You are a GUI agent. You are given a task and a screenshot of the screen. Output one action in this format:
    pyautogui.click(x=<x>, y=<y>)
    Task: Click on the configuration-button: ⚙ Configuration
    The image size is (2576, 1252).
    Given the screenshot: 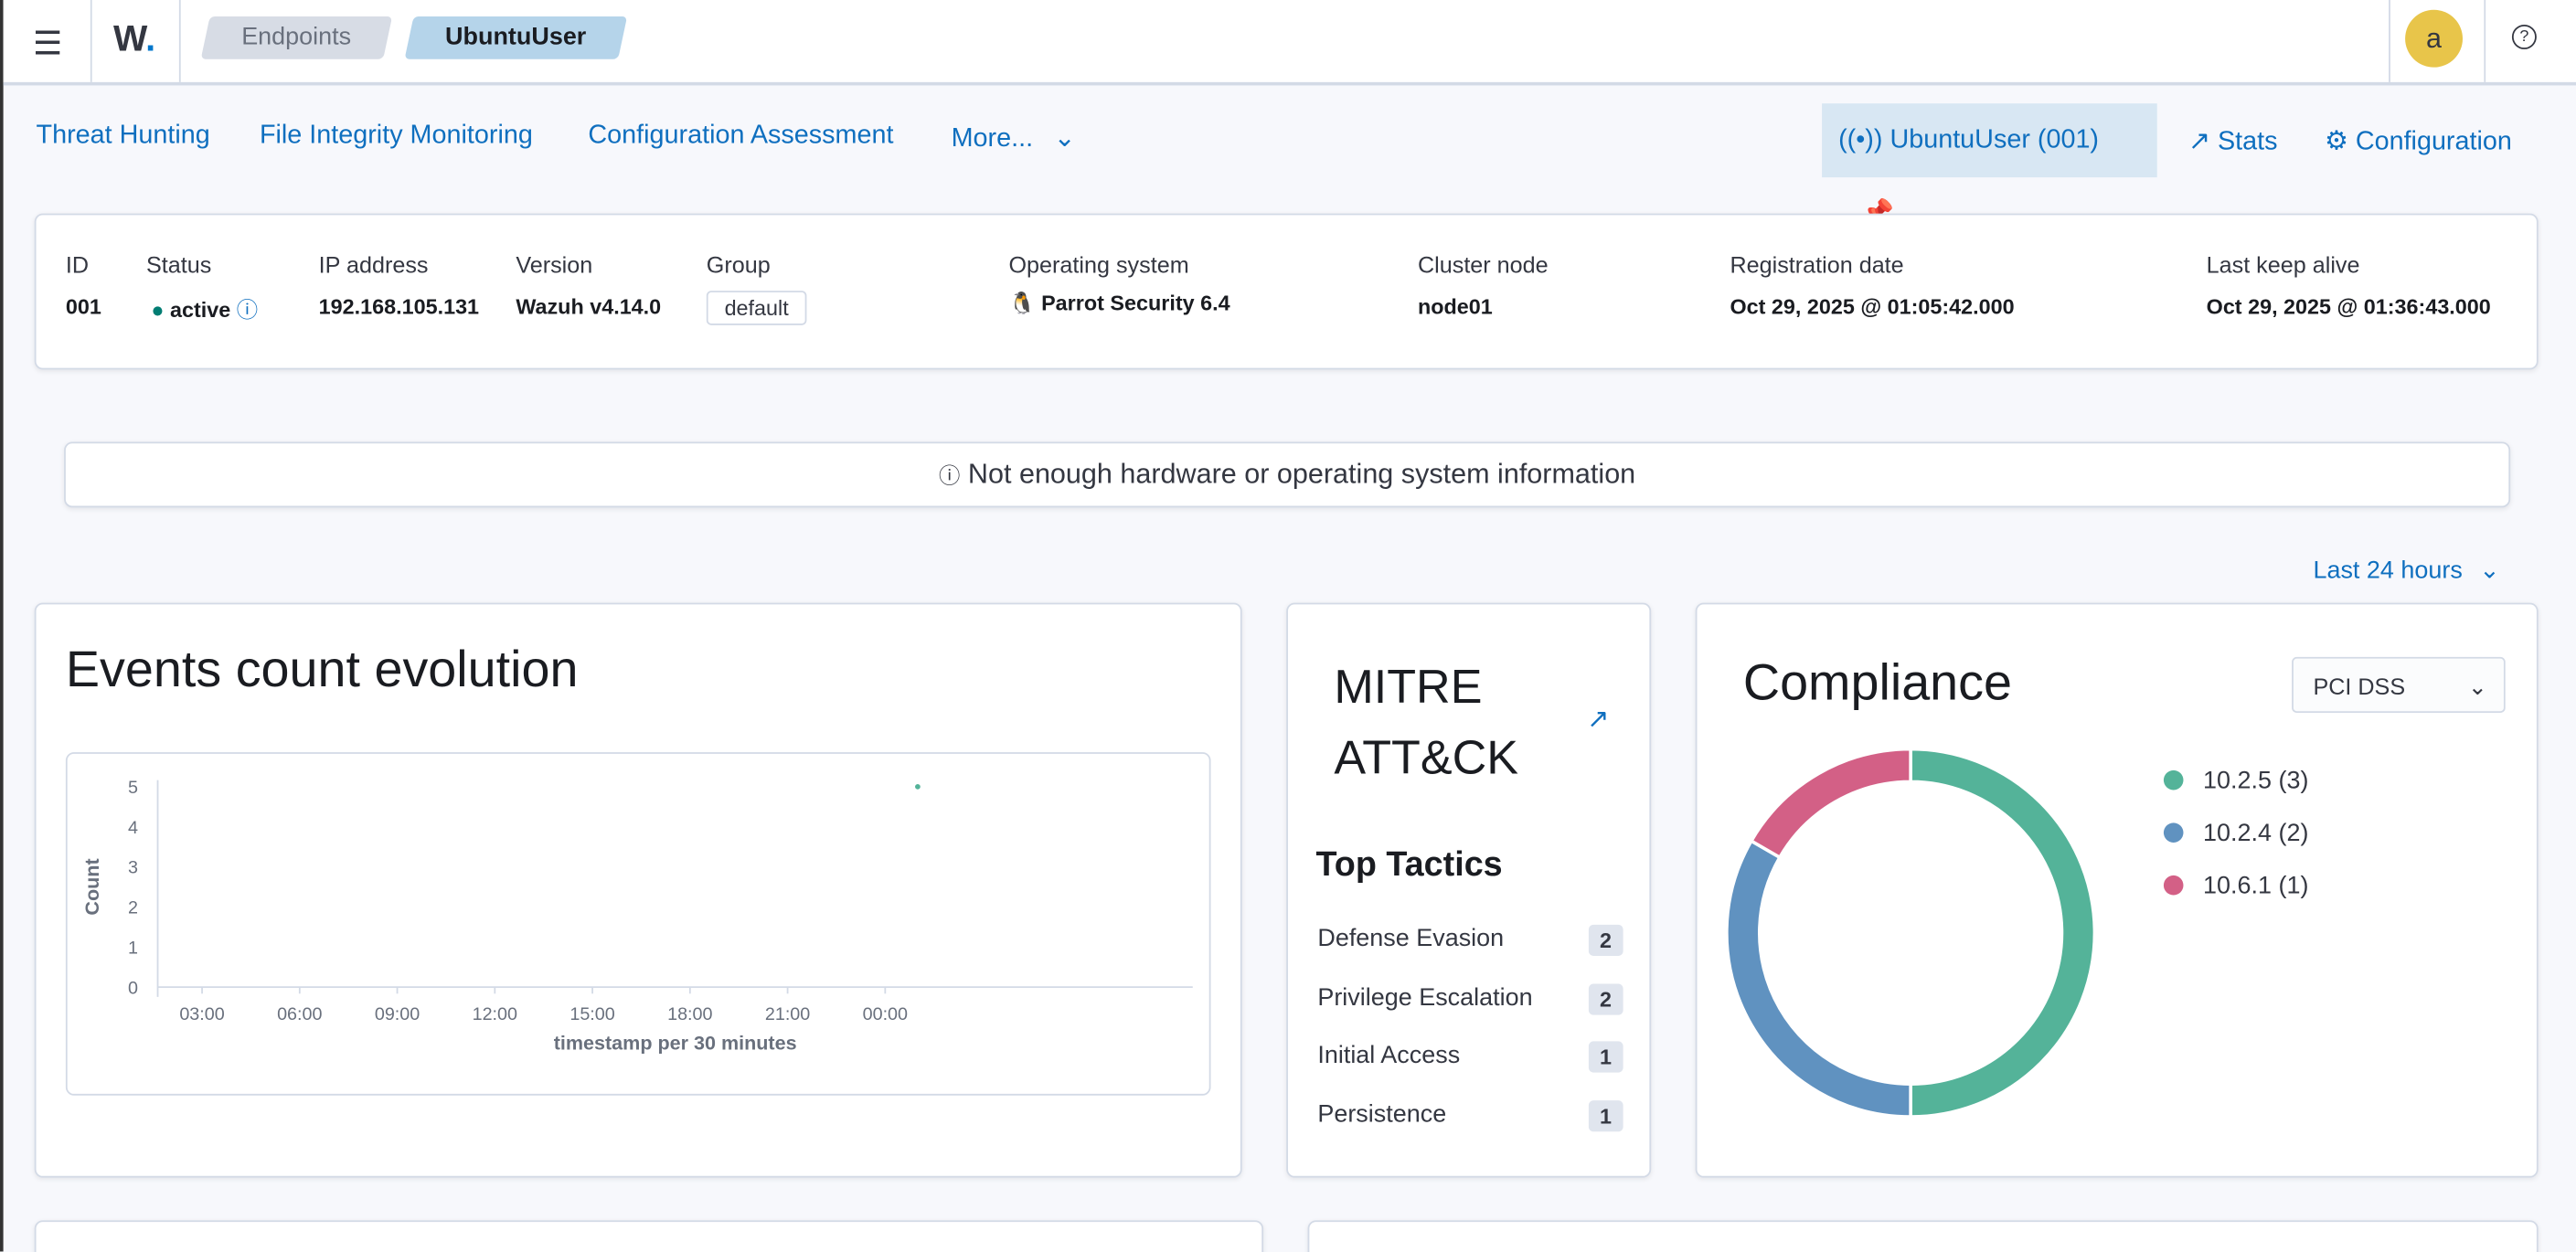 What is the action you would take?
    pyautogui.click(x=2418, y=141)
    